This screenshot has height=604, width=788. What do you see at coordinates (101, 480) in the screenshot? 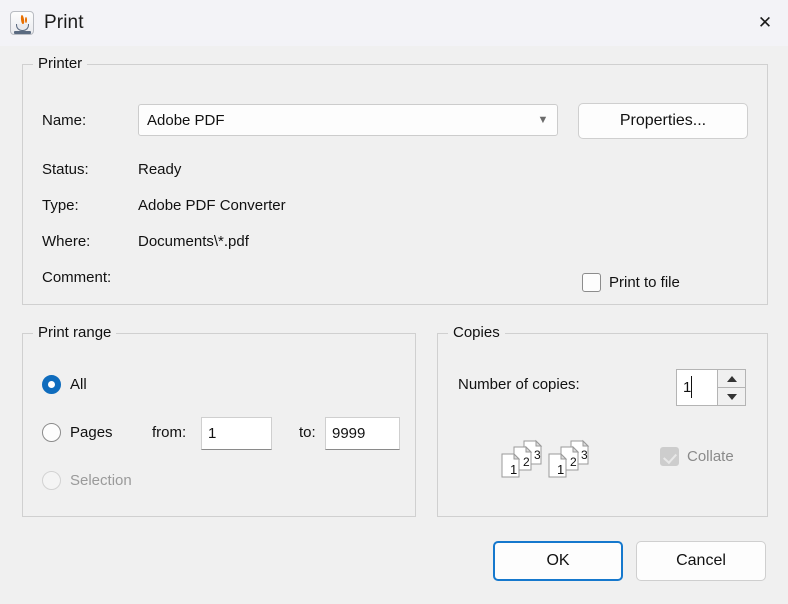
I see `radio-selection-label: Selection` at bounding box center [101, 480].